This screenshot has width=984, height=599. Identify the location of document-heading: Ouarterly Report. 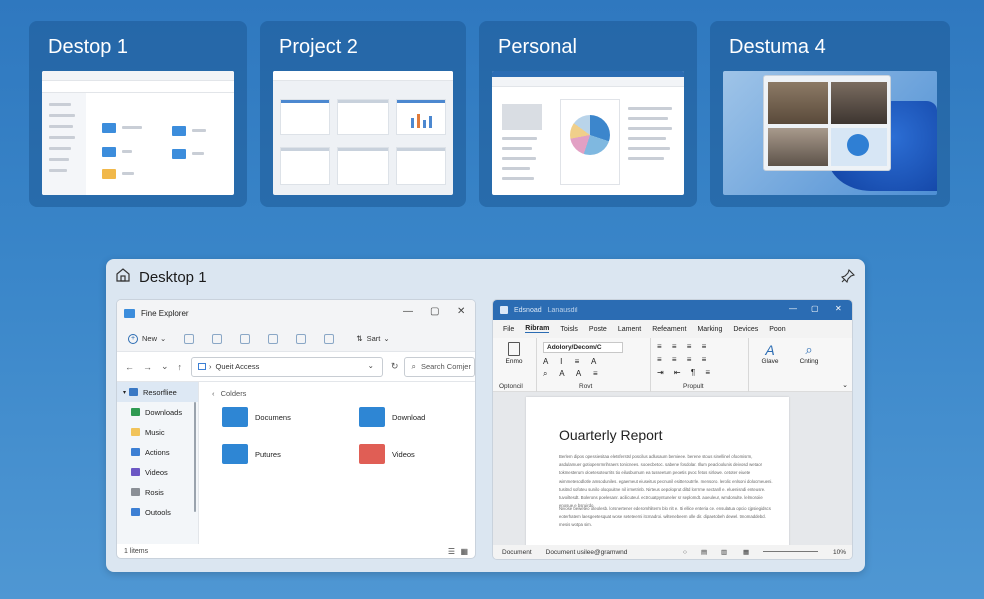
(611, 435).